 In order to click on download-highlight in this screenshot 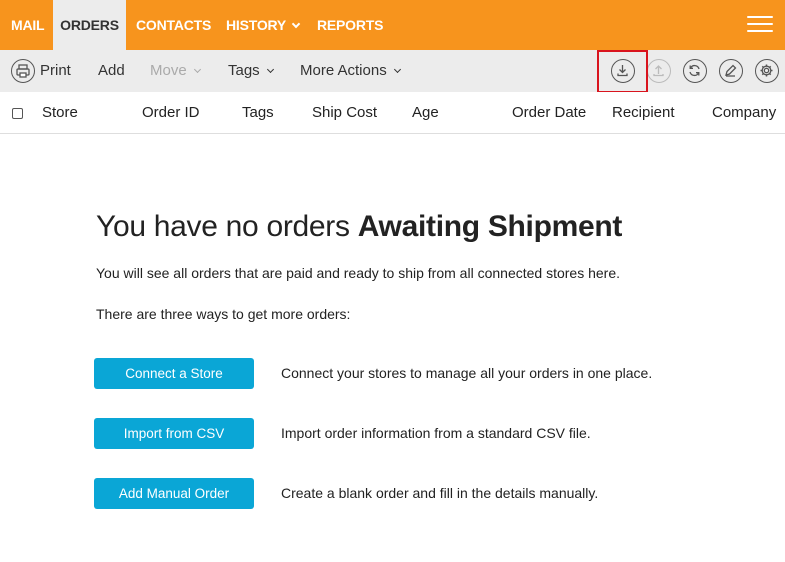, I will do `click(622, 71)`.